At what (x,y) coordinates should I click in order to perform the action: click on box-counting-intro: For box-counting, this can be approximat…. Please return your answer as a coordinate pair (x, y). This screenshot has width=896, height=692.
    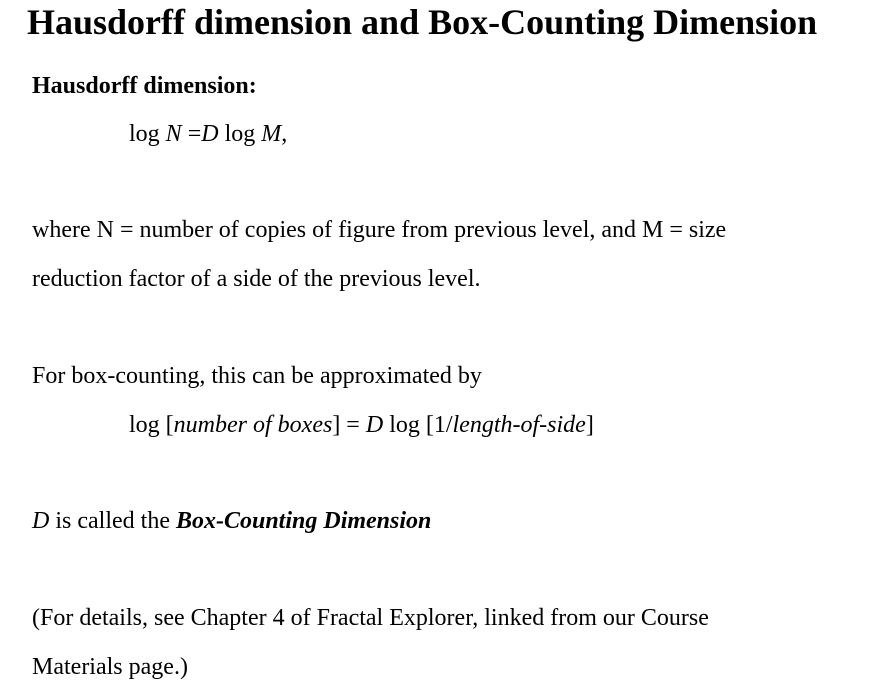
    Looking at the image, I should click on (257, 376).